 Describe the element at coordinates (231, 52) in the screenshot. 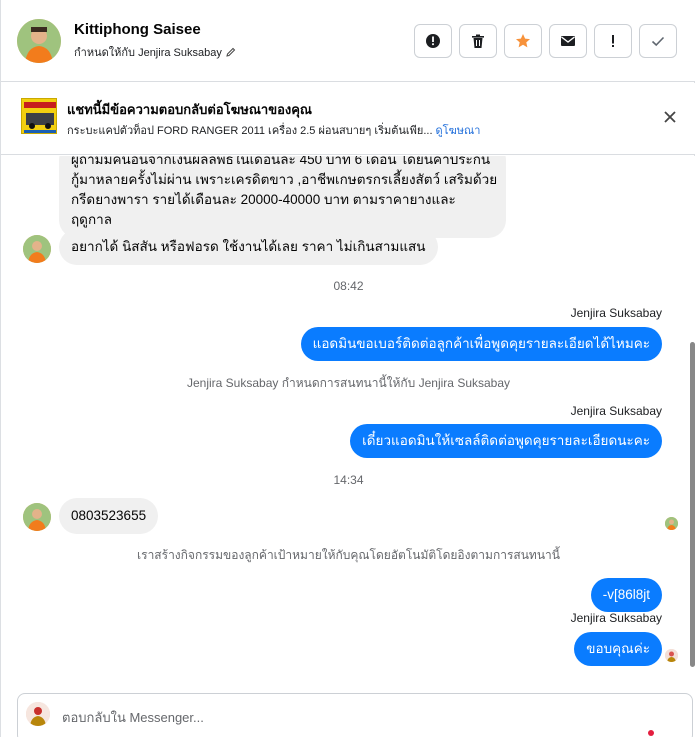

I see `pencil-icon` at that location.